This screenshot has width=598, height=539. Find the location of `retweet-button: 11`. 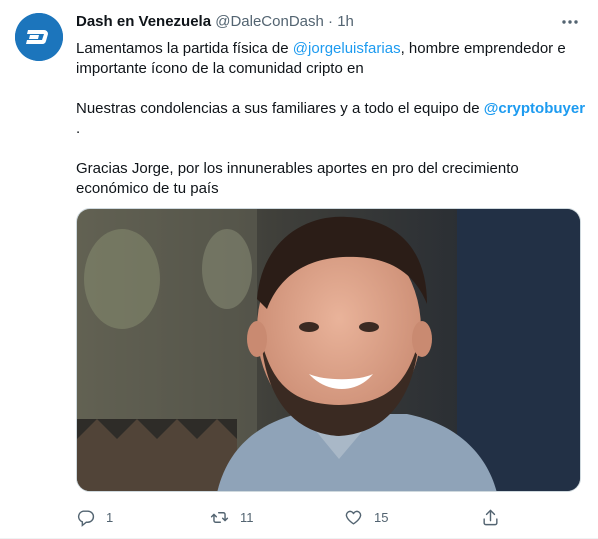

retweet-button: 11 is located at coordinates (232, 517).